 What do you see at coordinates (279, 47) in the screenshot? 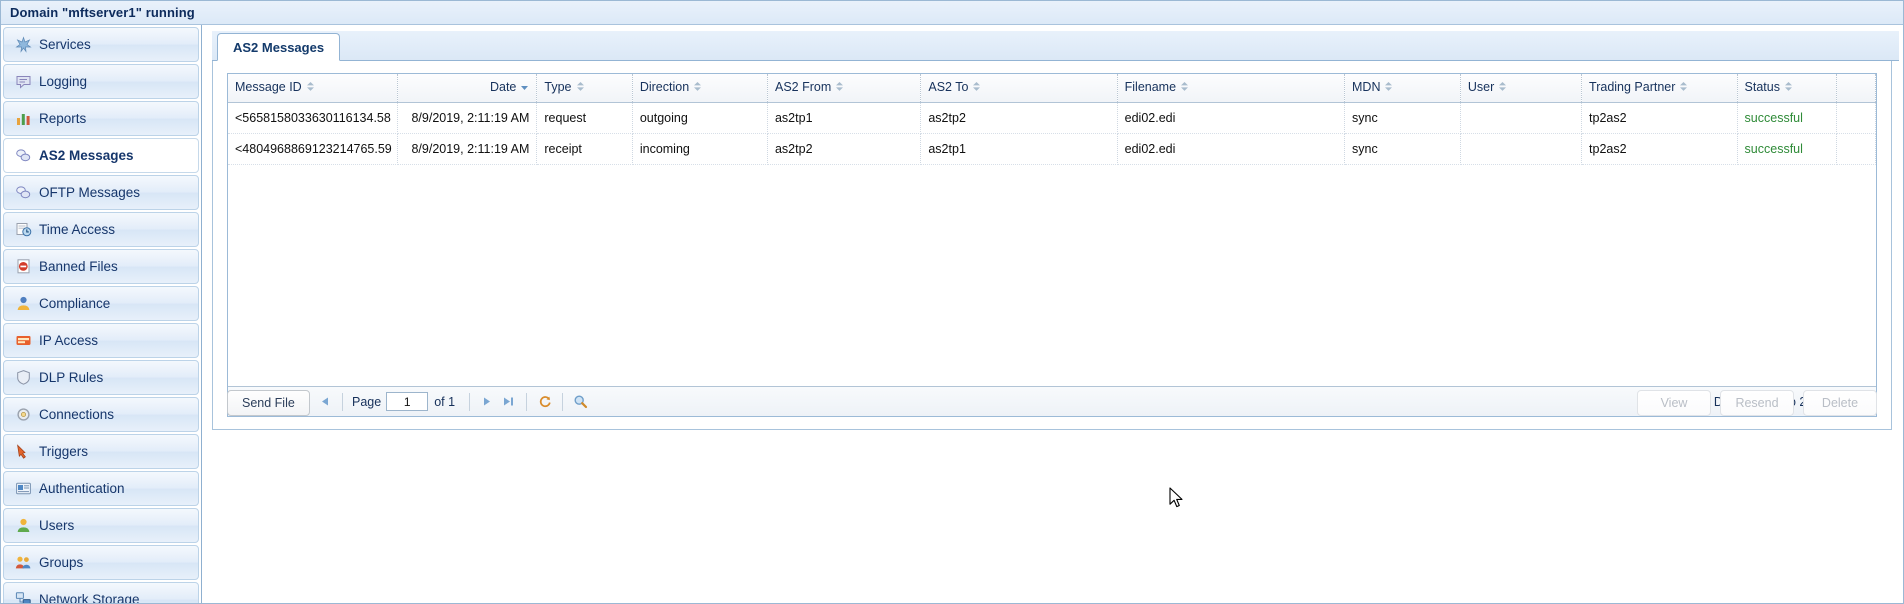
I see `tab-as2-messages: AS2 Messages` at bounding box center [279, 47].